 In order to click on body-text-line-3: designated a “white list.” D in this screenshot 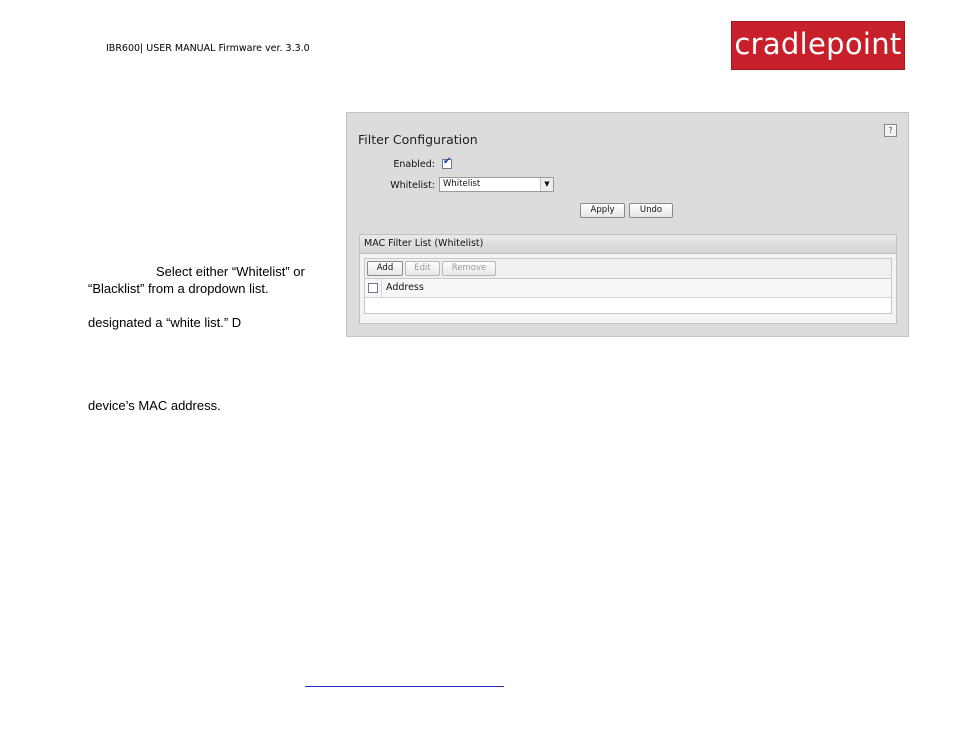, I will do `click(165, 322)`.